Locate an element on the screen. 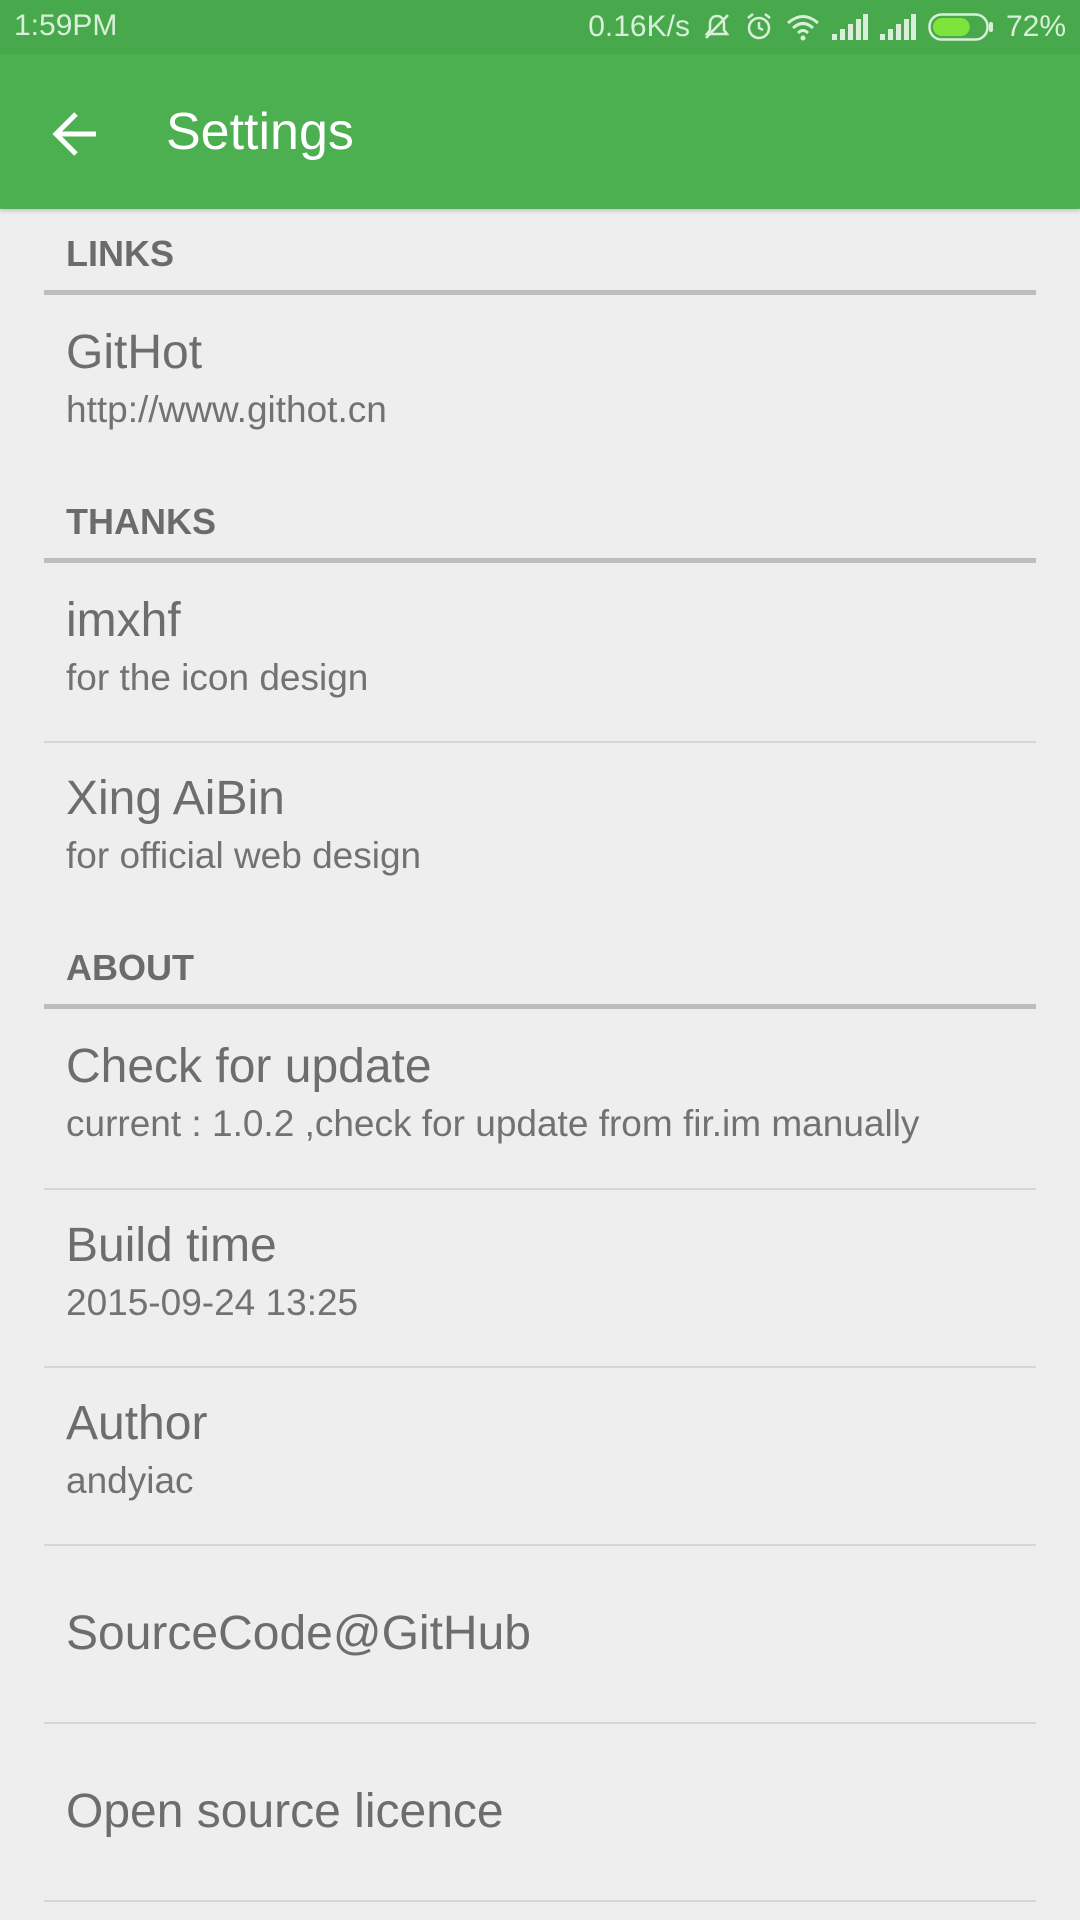  pref-title: Xing AiBin is located at coordinates (175, 798).